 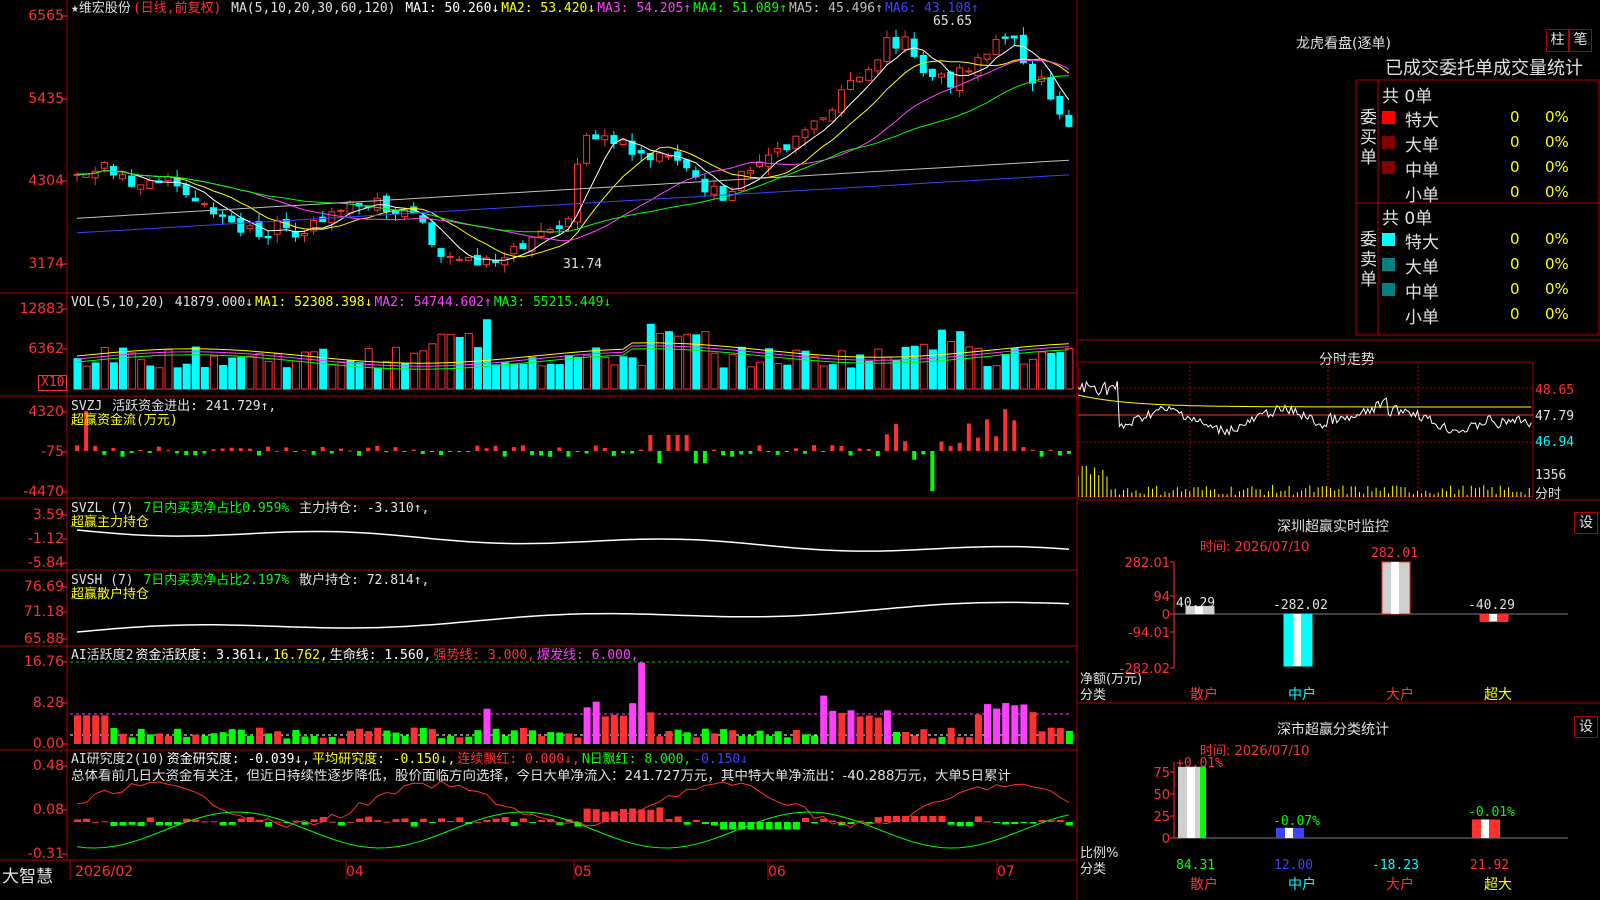 What do you see at coordinates (721, 759) in the screenshot?
I see `indicator-value: -0.150↓` at bounding box center [721, 759].